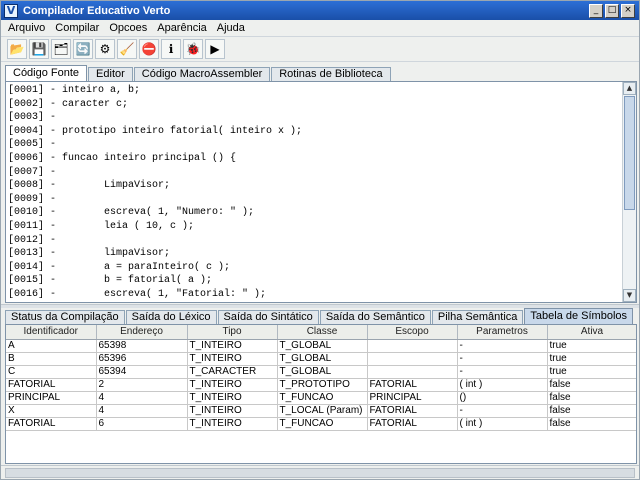 The height and width of the screenshot is (480, 640). I want to click on column-header: Escopo, so click(412, 332).